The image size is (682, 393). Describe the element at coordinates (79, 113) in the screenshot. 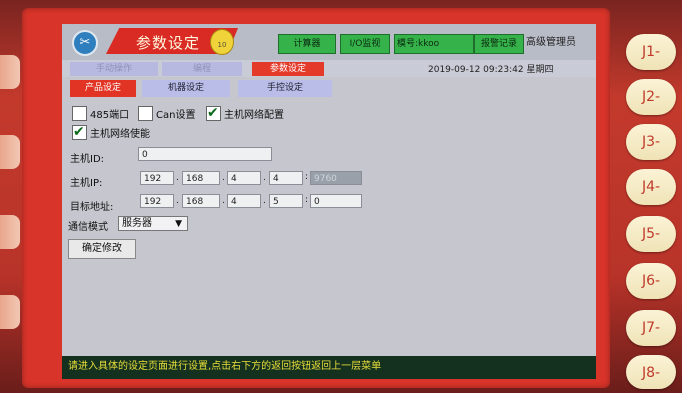

I see `port485-checkbox` at that location.